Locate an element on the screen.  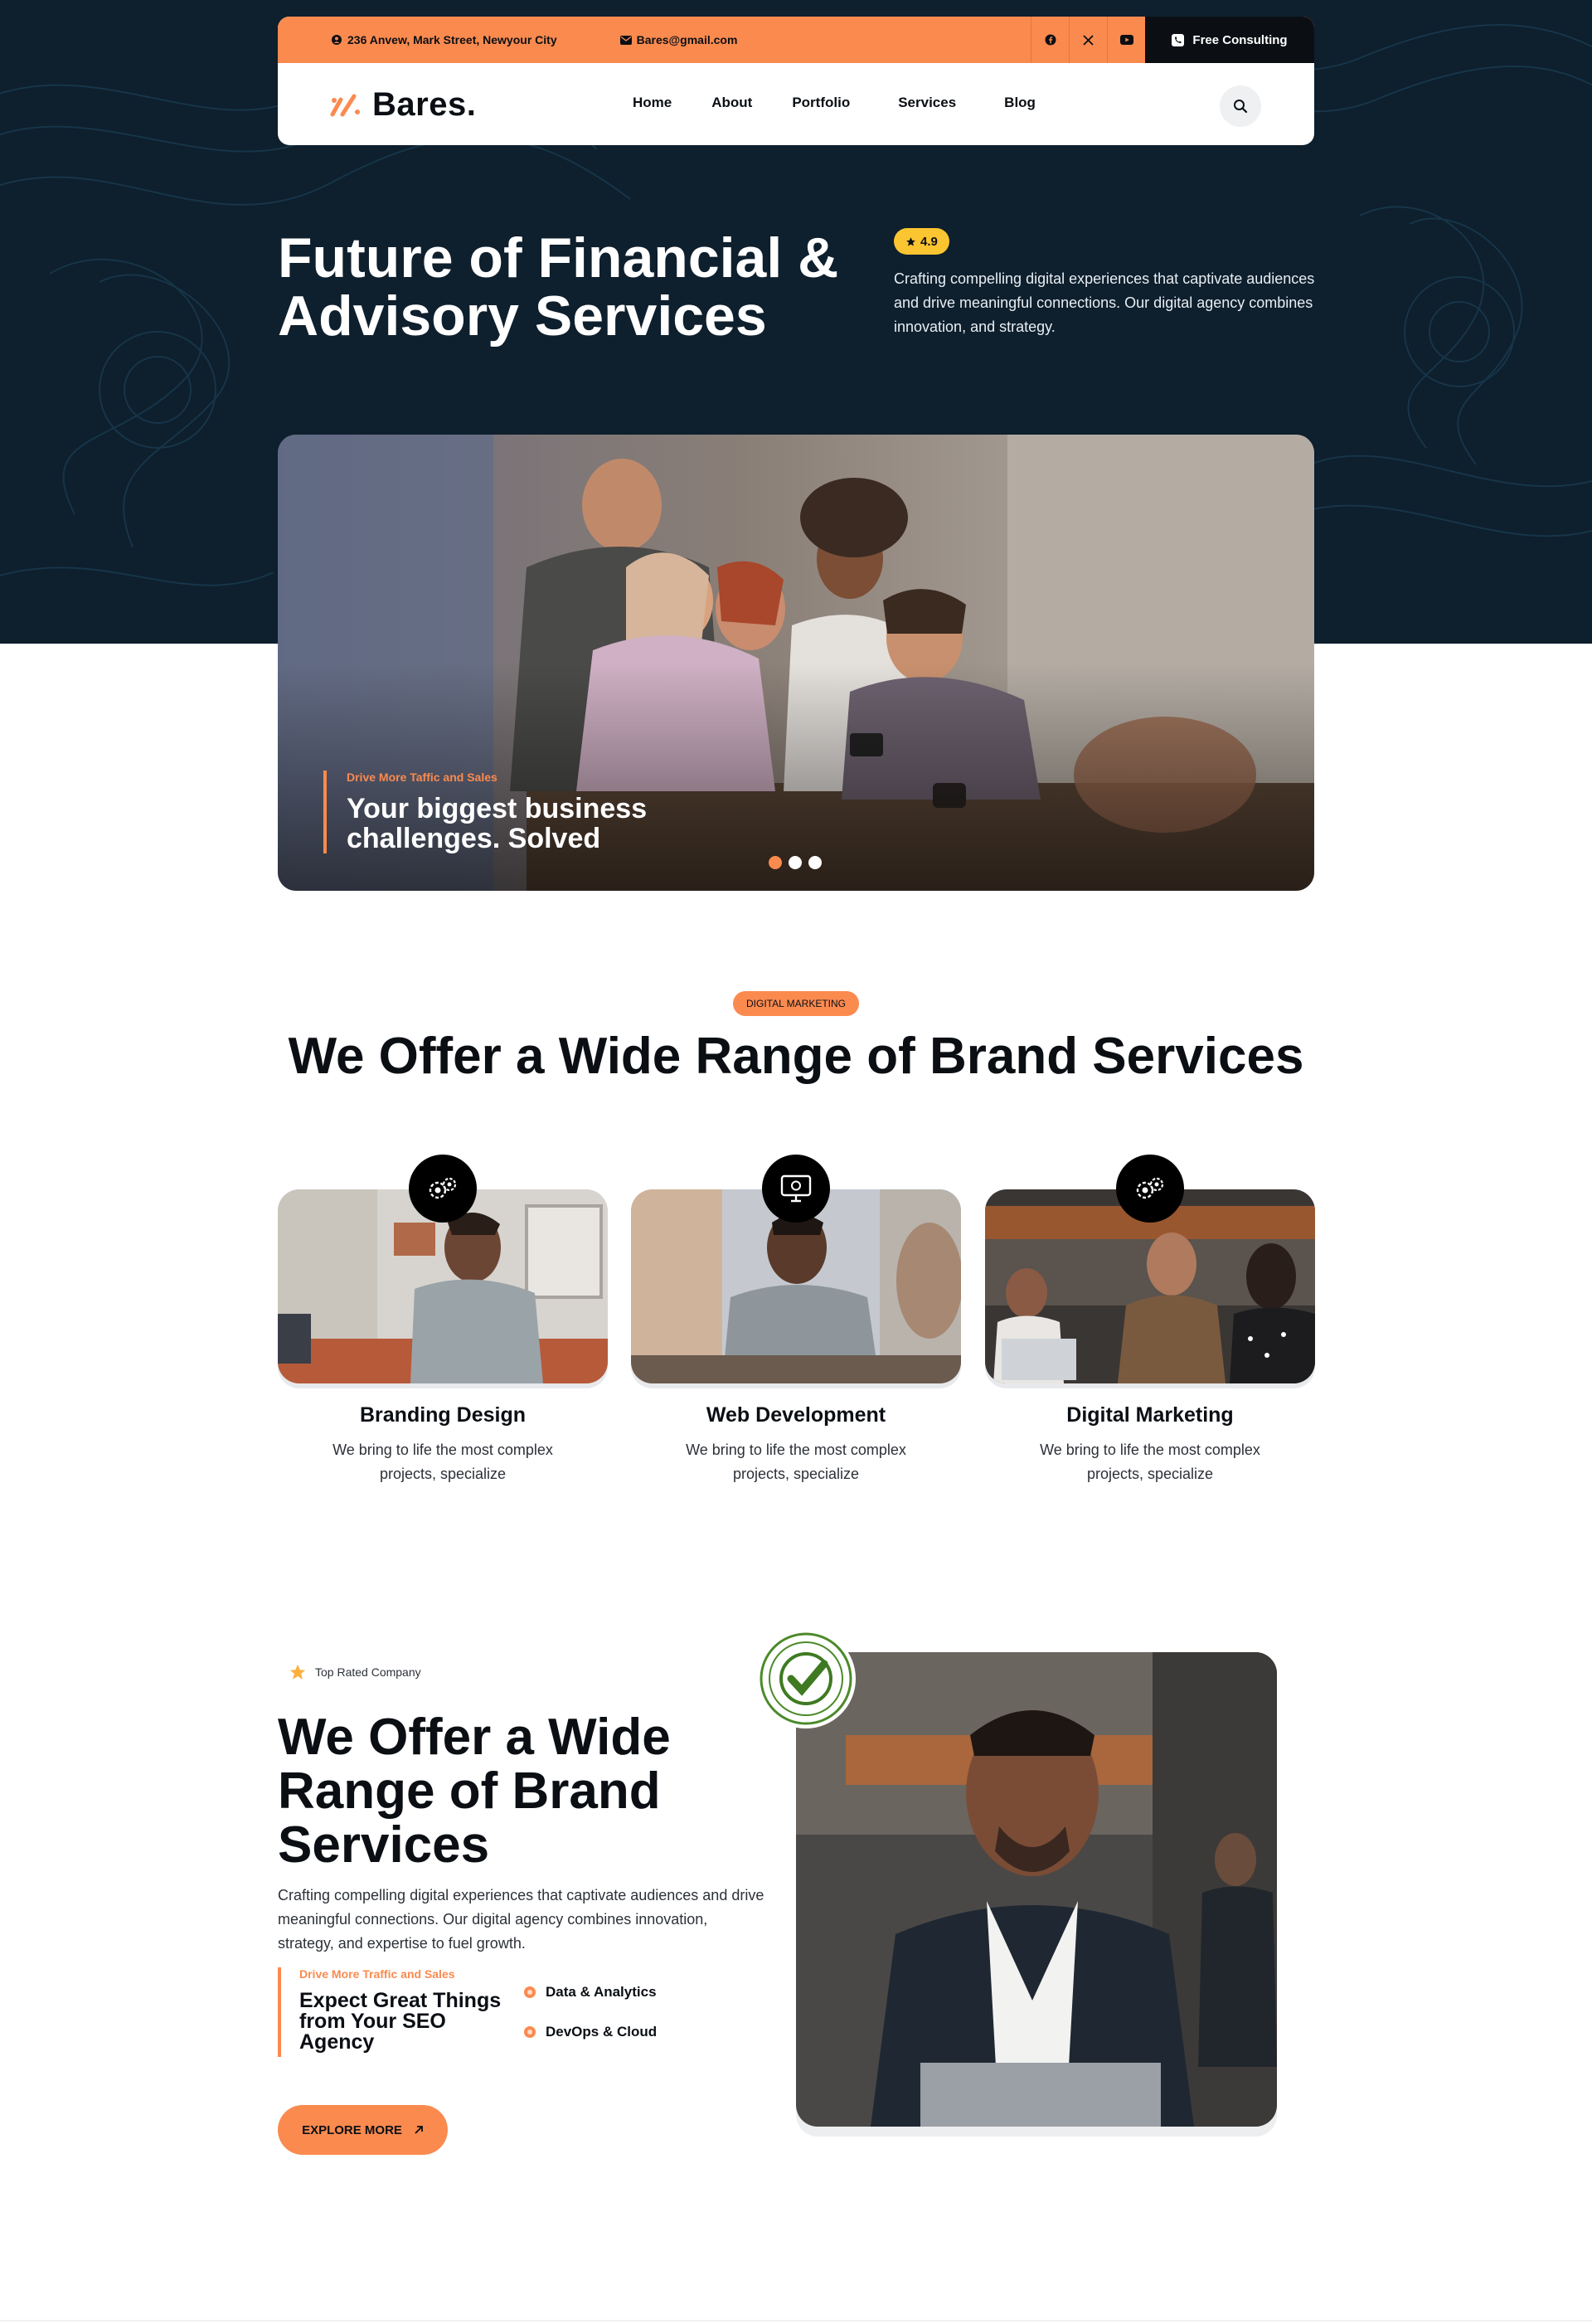
address-text: 236 Anvew, Mark Street, Newyour City is located at coordinates (452, 39).